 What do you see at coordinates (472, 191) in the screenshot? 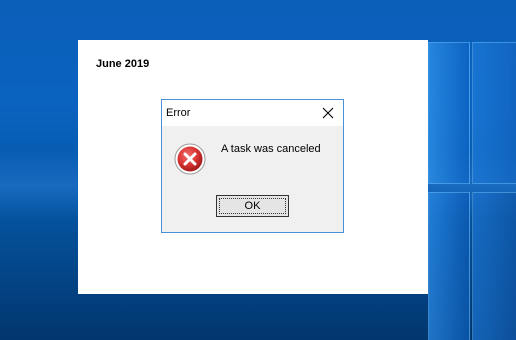
I see `windows-logo-icon` at bounding box center [472, 191].